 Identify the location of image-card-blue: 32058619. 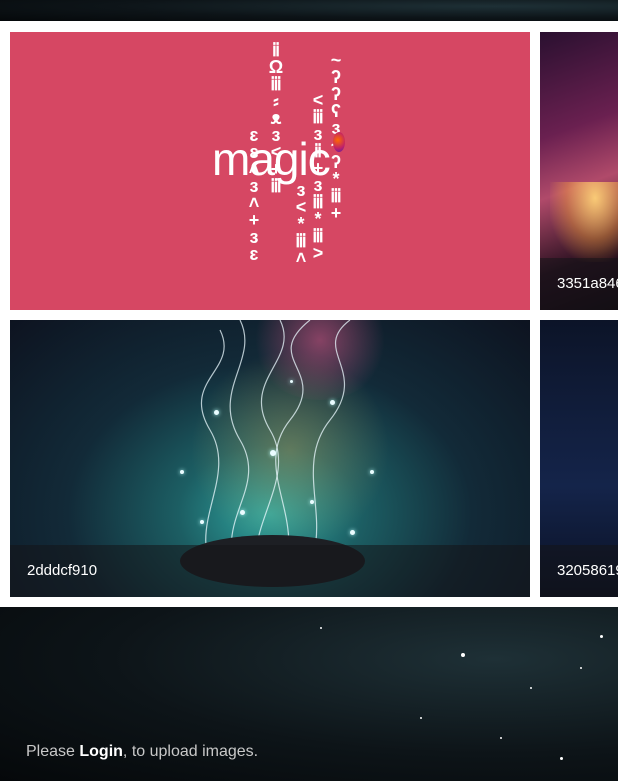
(579, 458).